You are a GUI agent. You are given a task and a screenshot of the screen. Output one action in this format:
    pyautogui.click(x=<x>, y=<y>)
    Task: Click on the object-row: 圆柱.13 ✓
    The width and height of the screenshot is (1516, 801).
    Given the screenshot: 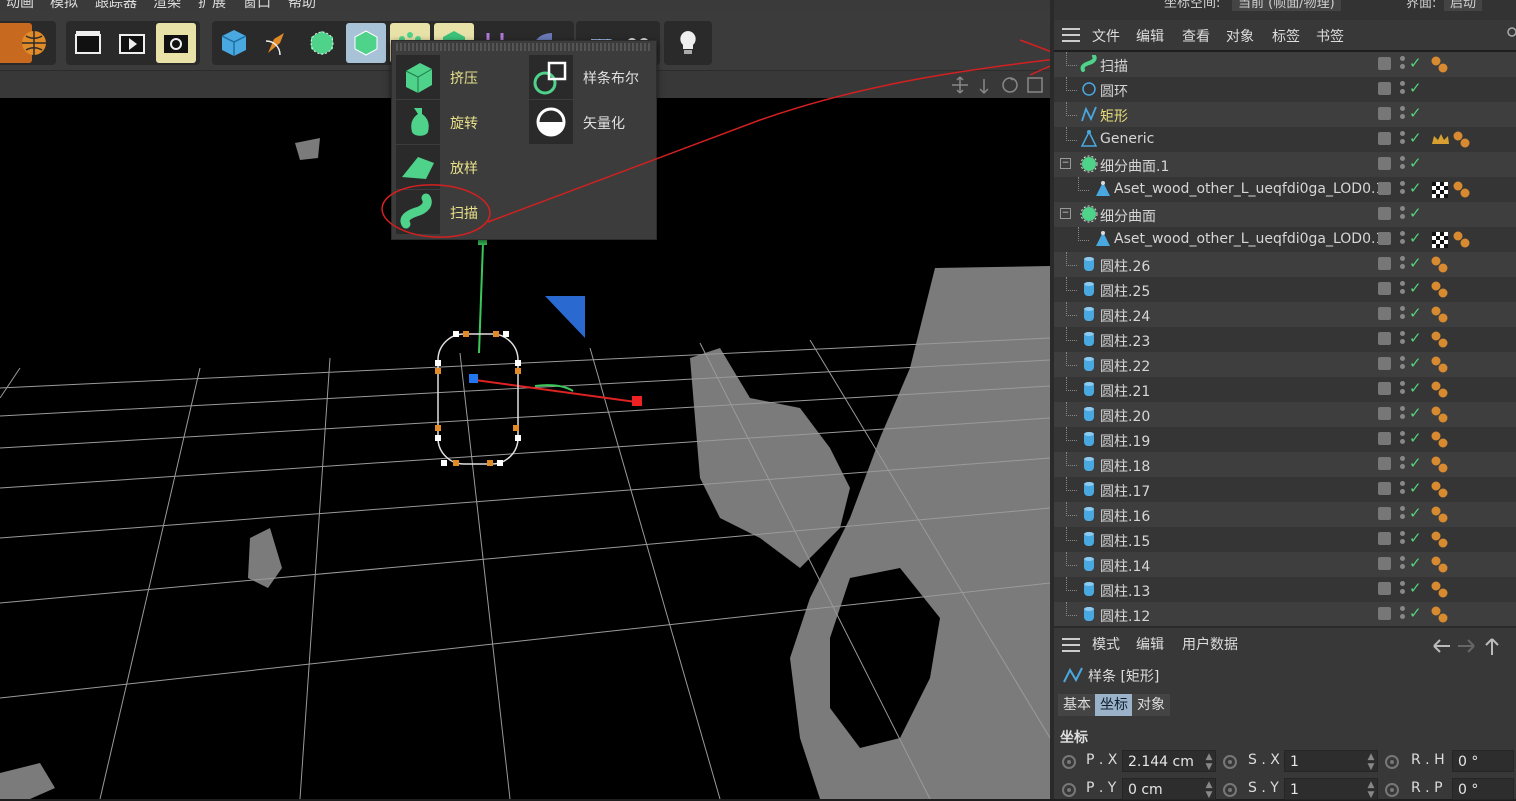 What is the action you would take?
    pyautogui.click(x=1285, y=589)
    